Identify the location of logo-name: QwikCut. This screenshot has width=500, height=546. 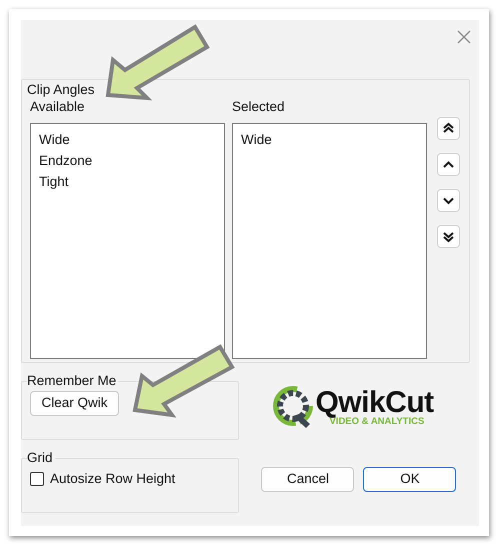
(374, 403).